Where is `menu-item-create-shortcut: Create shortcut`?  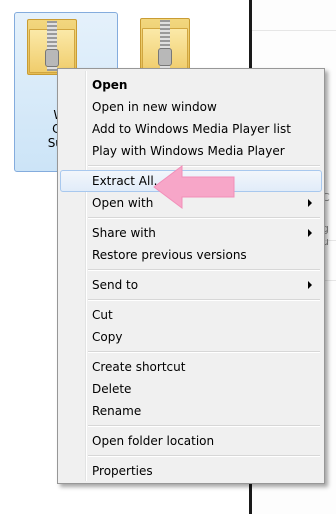 menu-item-create-shortcut: Create shortcut is located at coordinates (191, 367).